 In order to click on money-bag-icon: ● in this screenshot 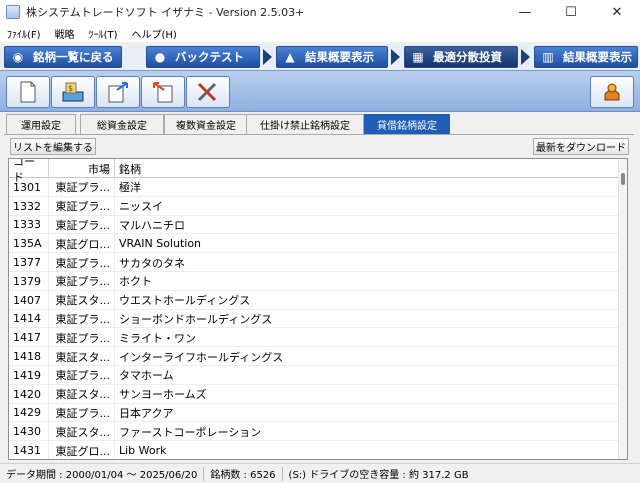, I will do `click(160, 57)`.